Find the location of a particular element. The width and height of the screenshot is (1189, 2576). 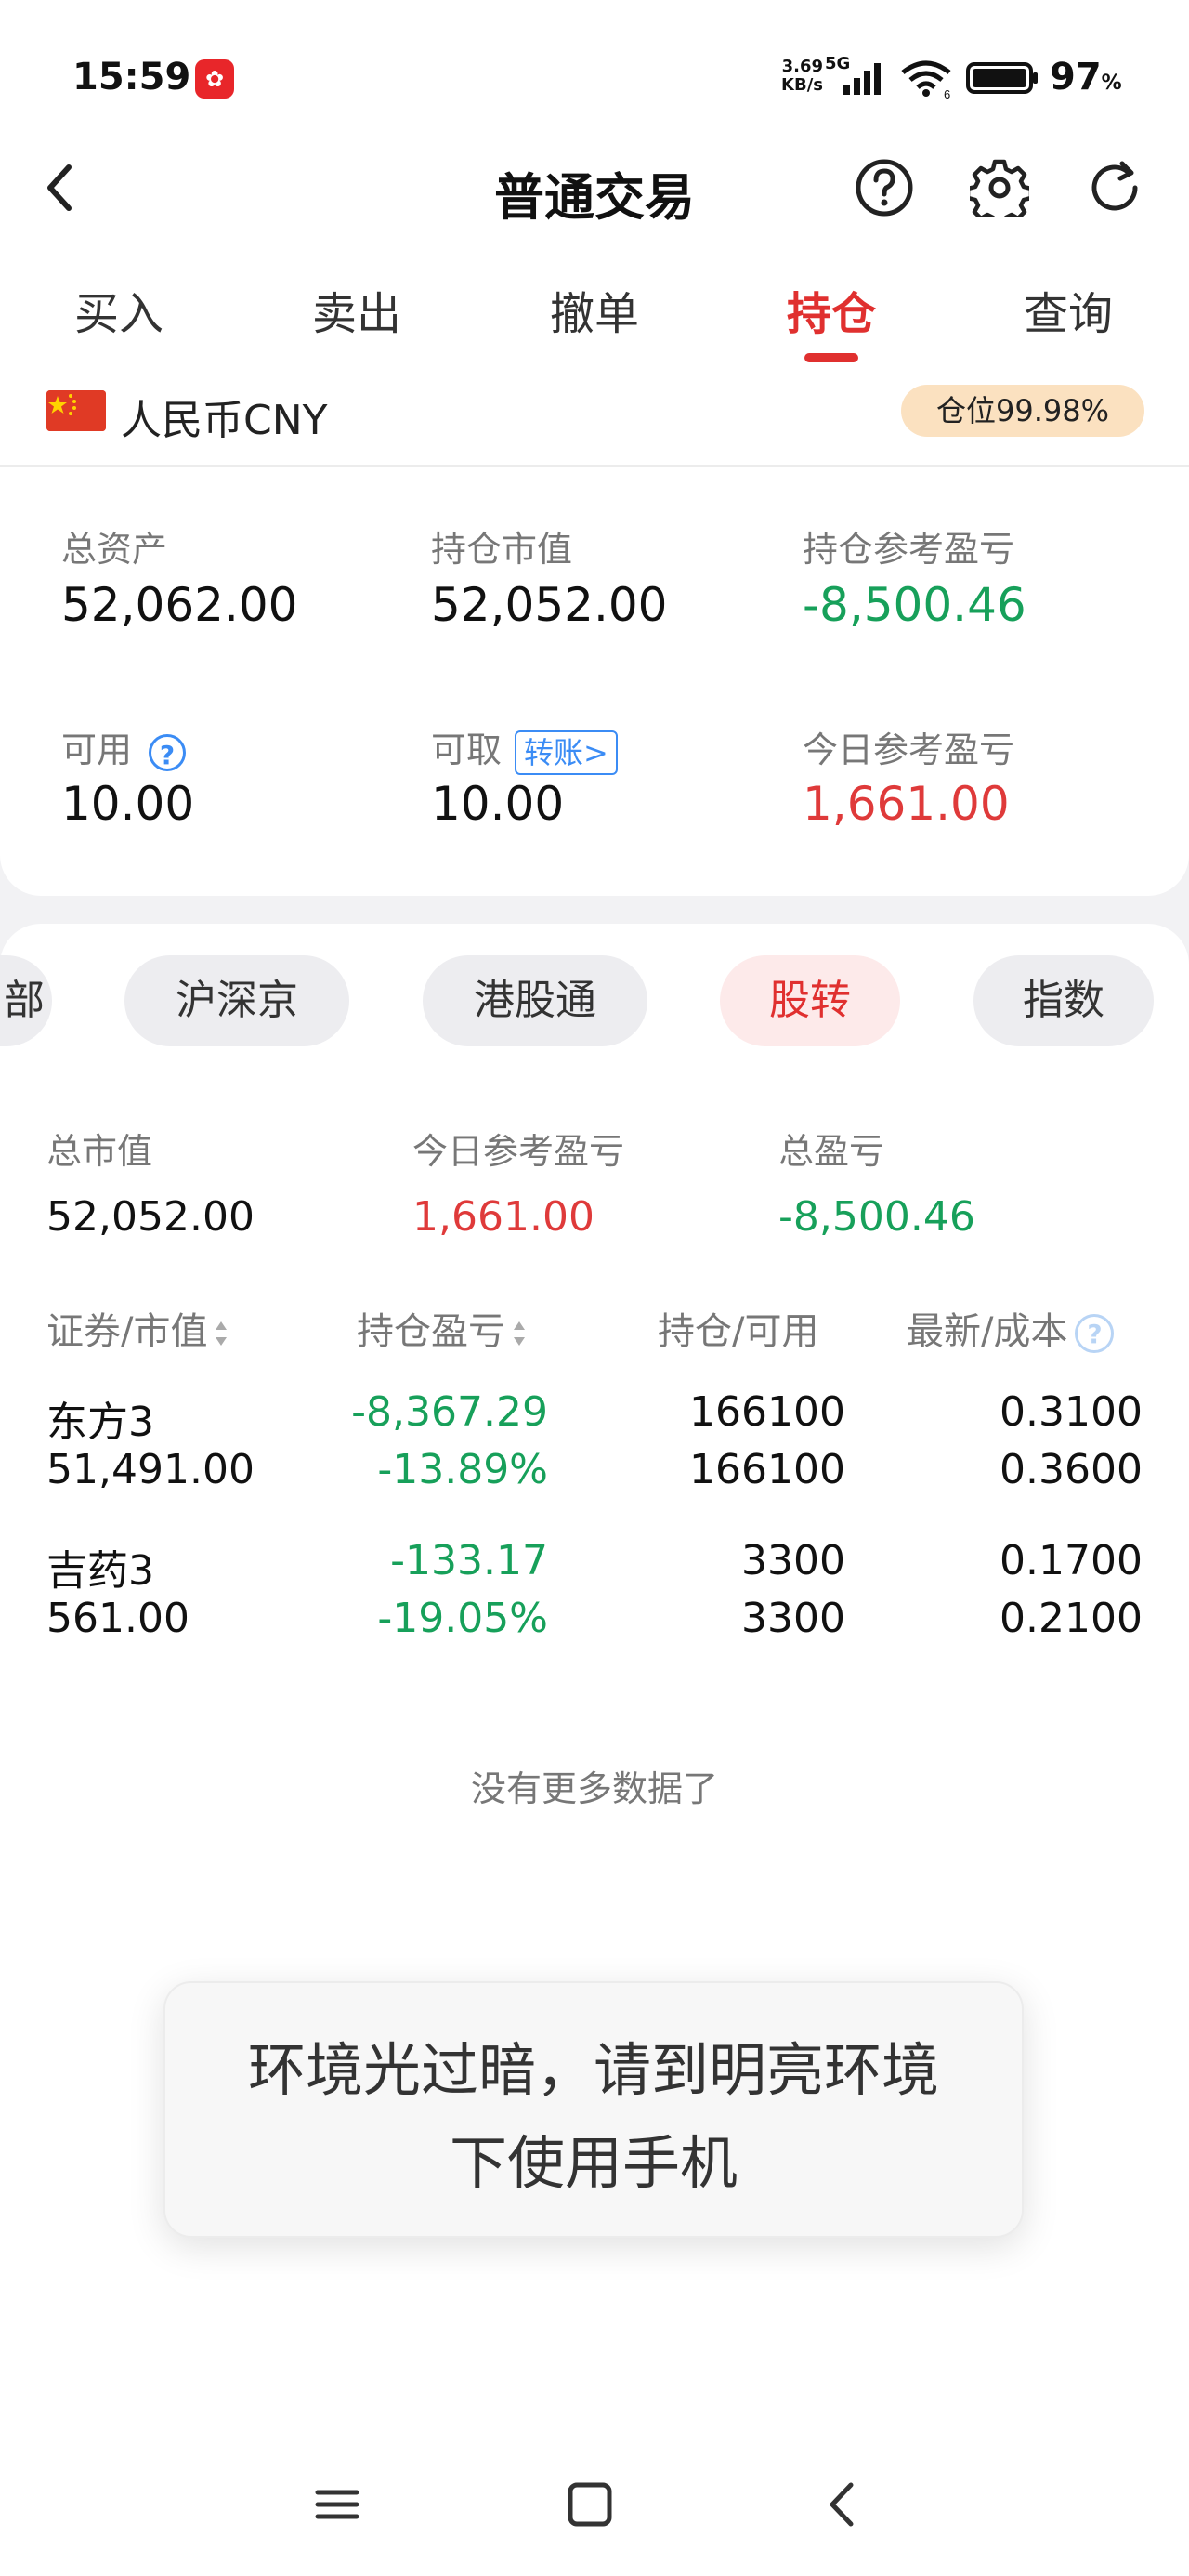

cost-price: 0.2100 is located at coordinates (1072, 1618).